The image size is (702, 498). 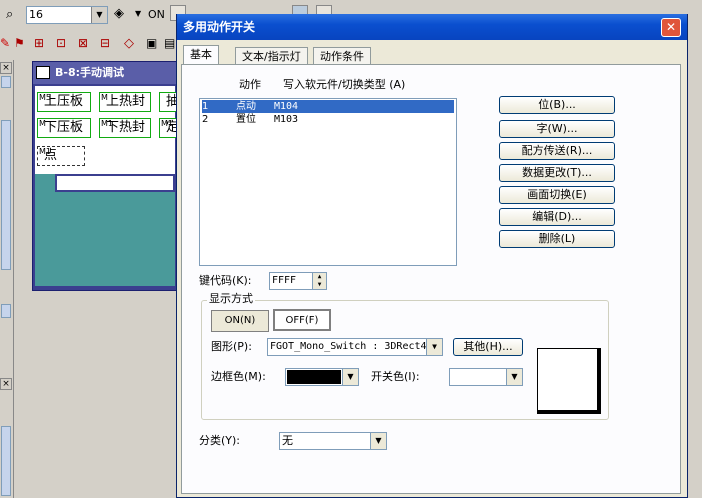 I want to click on screen-title: B-8:手动调试, so click(x=105, y=73).